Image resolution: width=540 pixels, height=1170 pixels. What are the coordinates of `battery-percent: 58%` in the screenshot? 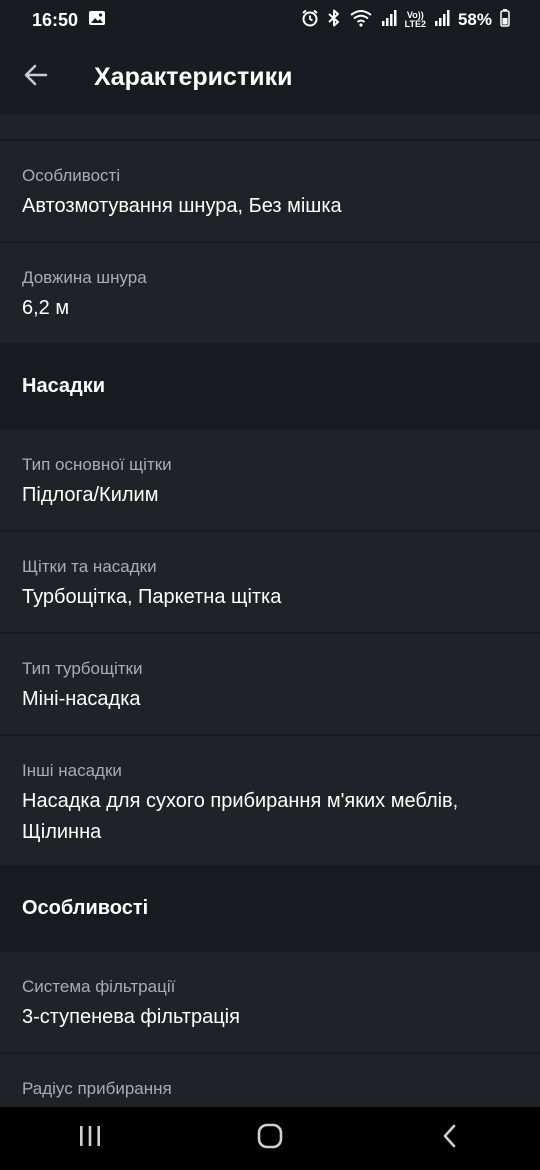 It's located at (474, 19).